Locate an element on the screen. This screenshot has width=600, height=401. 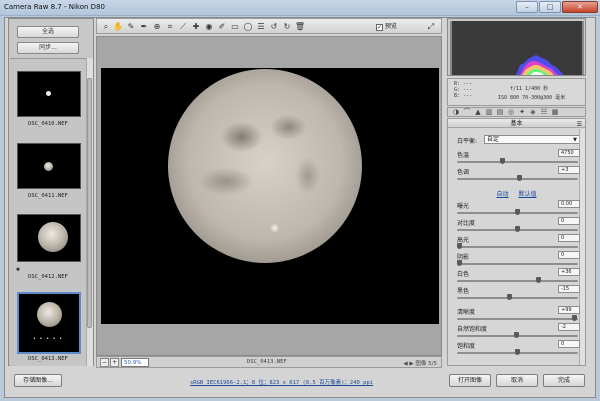
slider-value-field: +36 is located at coordinates (569, 272).